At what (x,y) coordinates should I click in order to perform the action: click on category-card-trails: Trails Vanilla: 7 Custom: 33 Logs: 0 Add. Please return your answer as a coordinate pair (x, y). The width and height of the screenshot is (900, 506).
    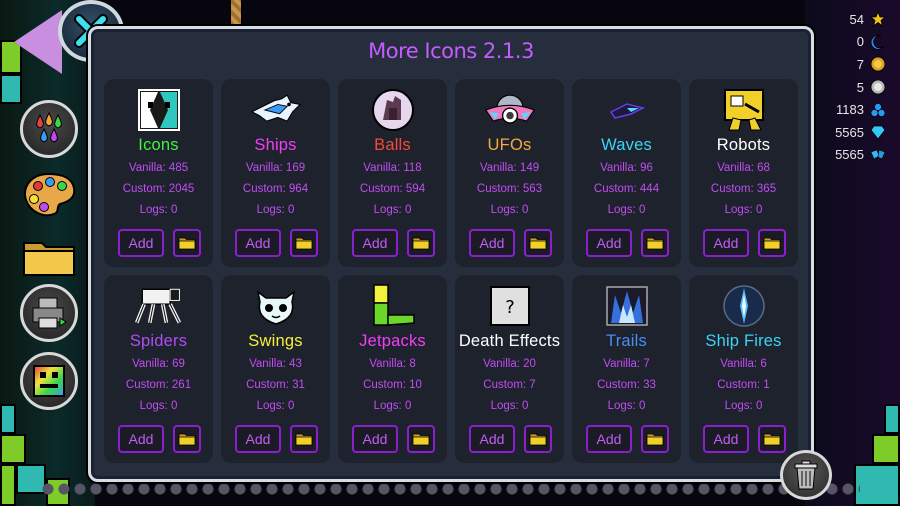
    Looking at the image, I should click on (626, 369).